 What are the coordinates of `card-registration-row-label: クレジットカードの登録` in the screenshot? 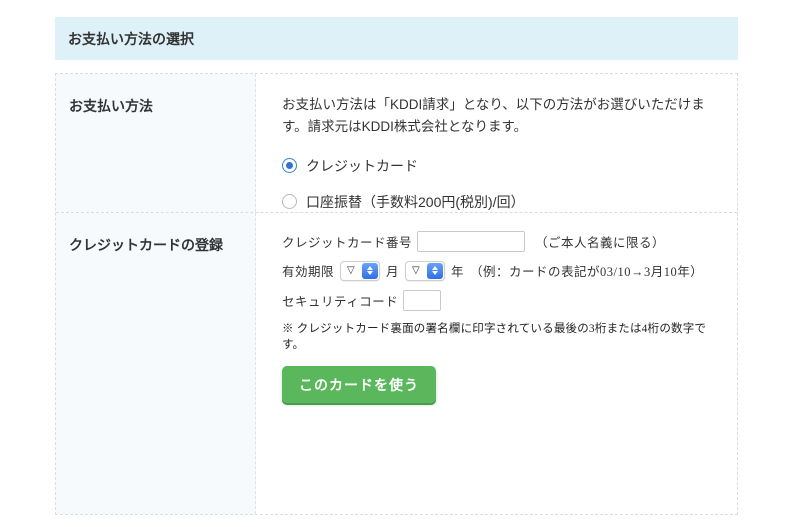 It's located at (146, 244).